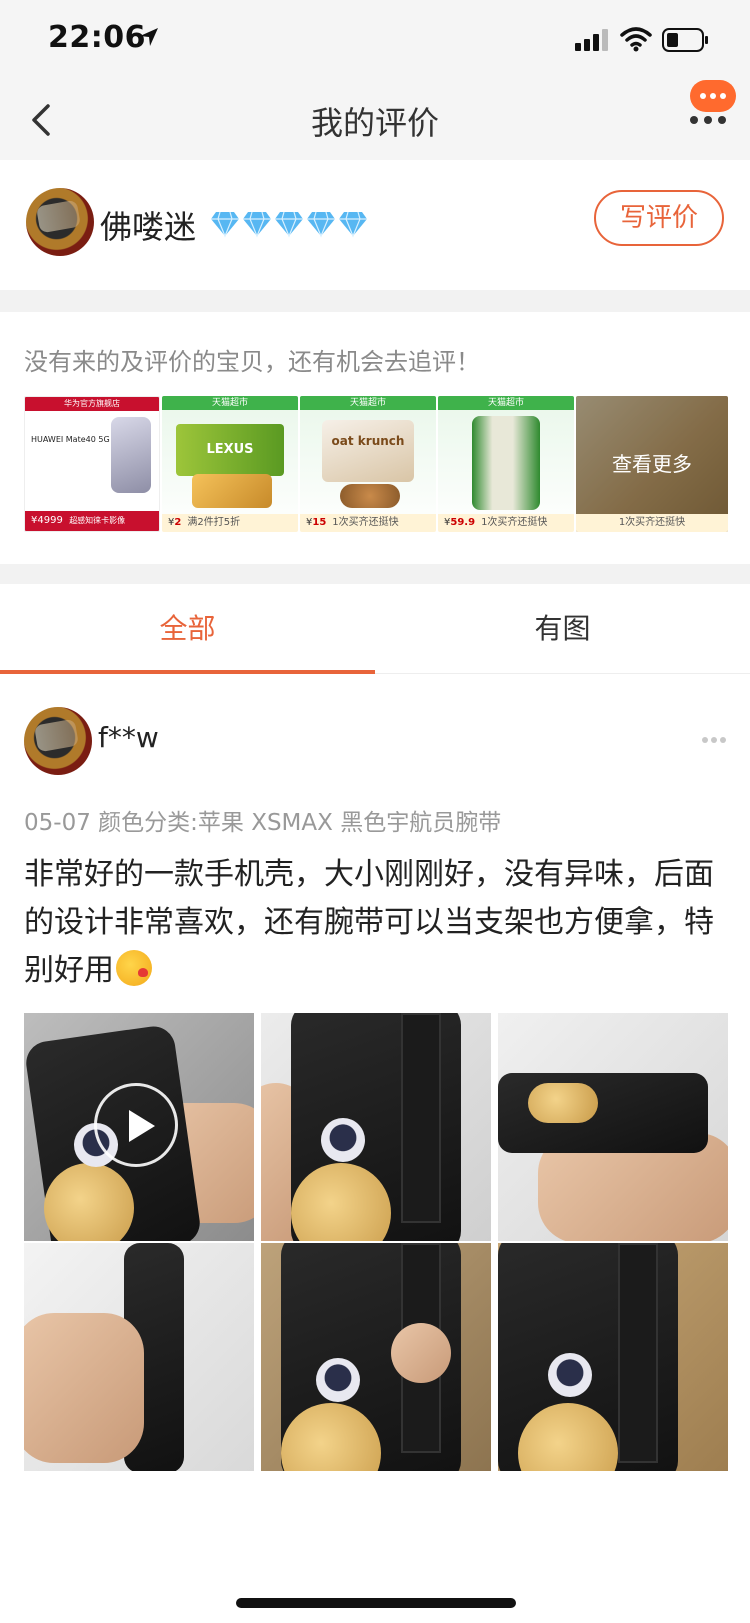 The image size is (750, 1623). Describe the element at coordinates (97, 37) in the screenshot. I see `status-time: 22:06` at that location.